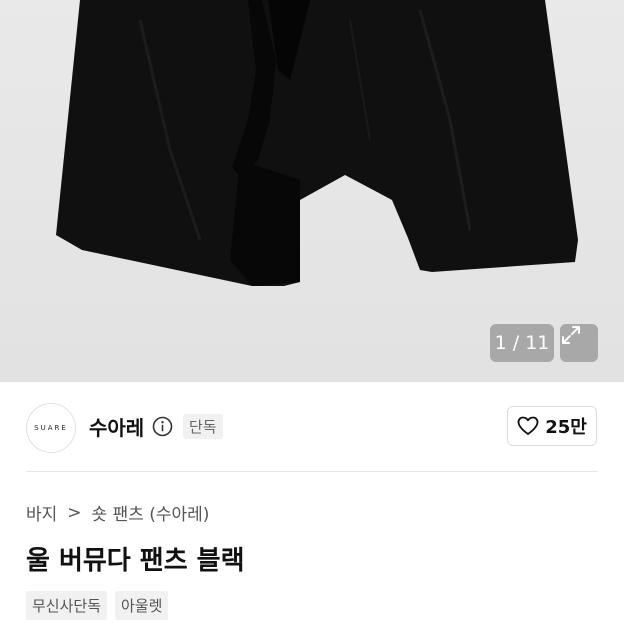  Describe the element at coordinates (566, 427) in the screenshot. I see `like-count: 25만` at that location.